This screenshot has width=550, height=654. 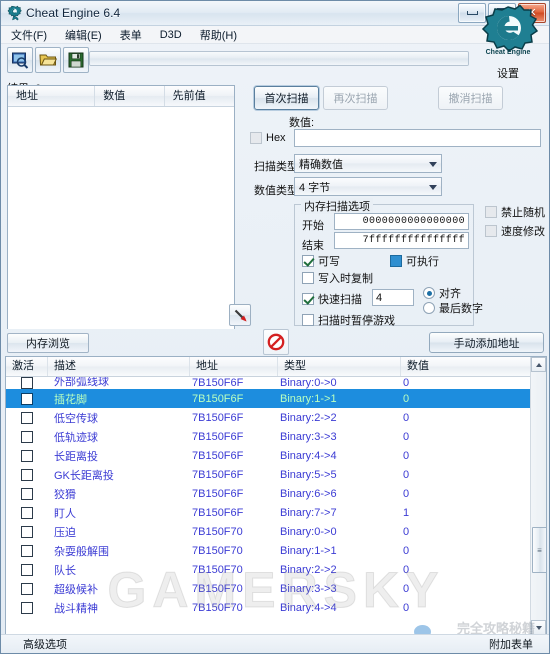 I want to click on settings-label: 设置, so click(x=508, y=74).